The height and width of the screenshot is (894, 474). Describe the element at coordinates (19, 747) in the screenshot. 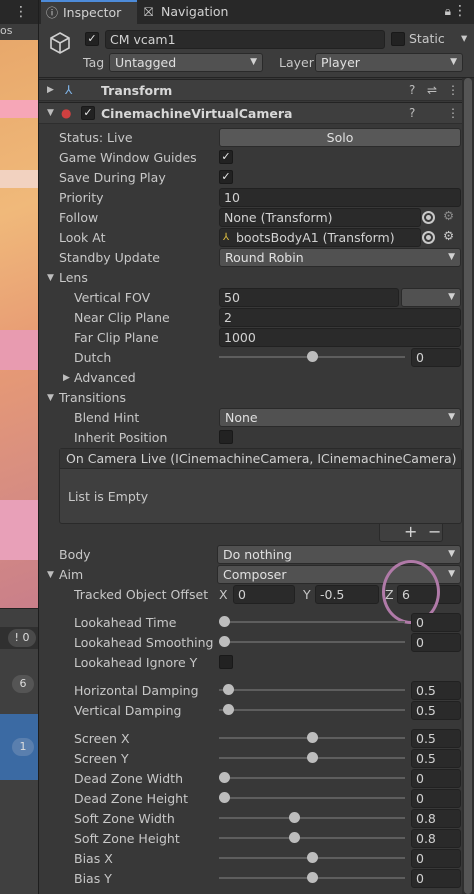

I see `selected-row: 1` at that location.